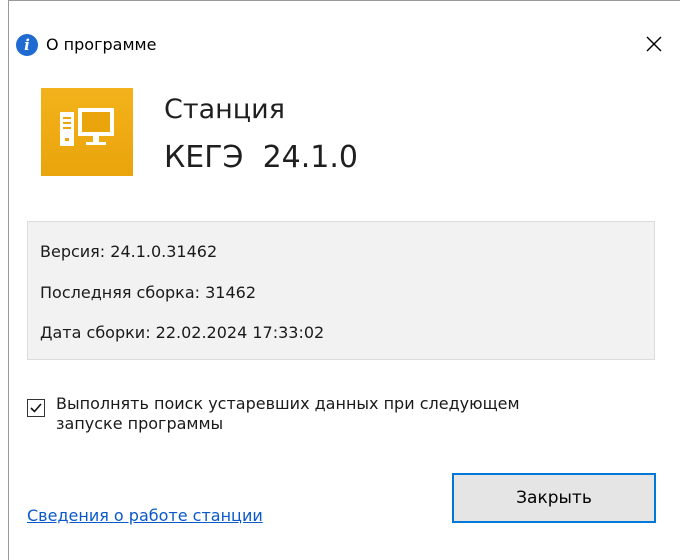  Describe the element at coordinates (145, 516) in the screenshot. I see `station-info-link: Сведения о работе станции` at that location.